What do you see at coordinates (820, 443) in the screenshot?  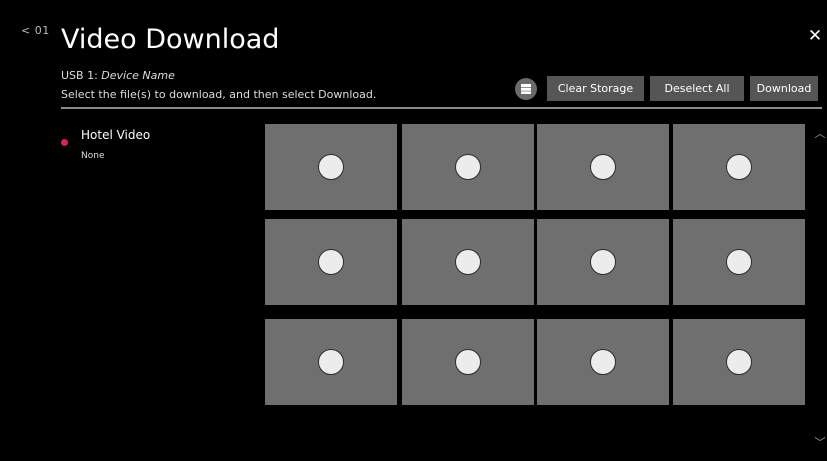 I see `chevron-down-icon: ﹀` at bounding box center [820, 443].